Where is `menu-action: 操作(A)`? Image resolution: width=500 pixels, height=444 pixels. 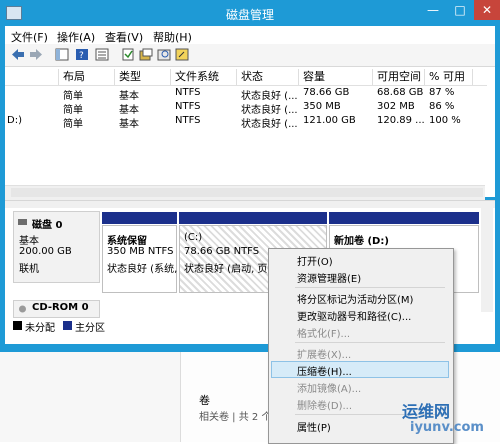 menu-action: 操作(A) is located at coordinates (76, 37).